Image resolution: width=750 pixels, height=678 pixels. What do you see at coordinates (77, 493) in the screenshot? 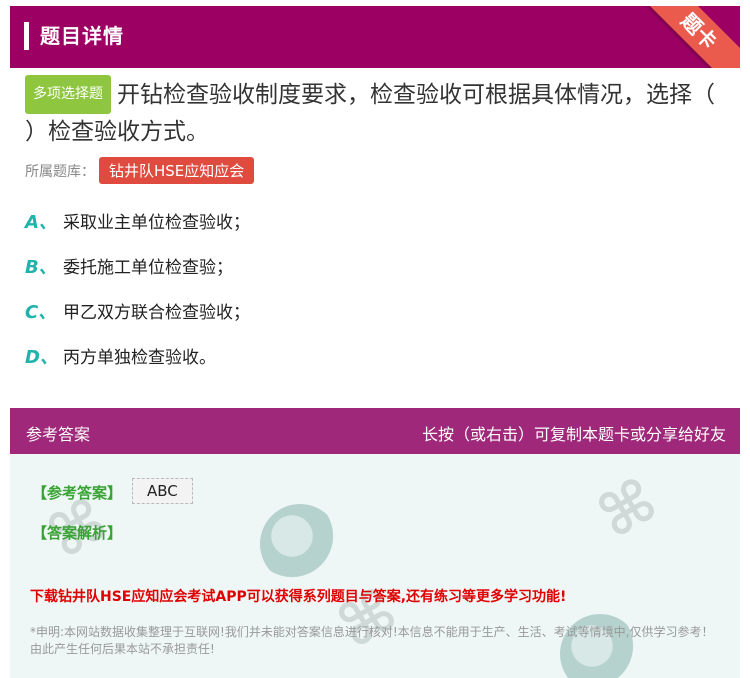
I see `reference-answer-label: 【参考答案】` at bounding box center [77, 493].